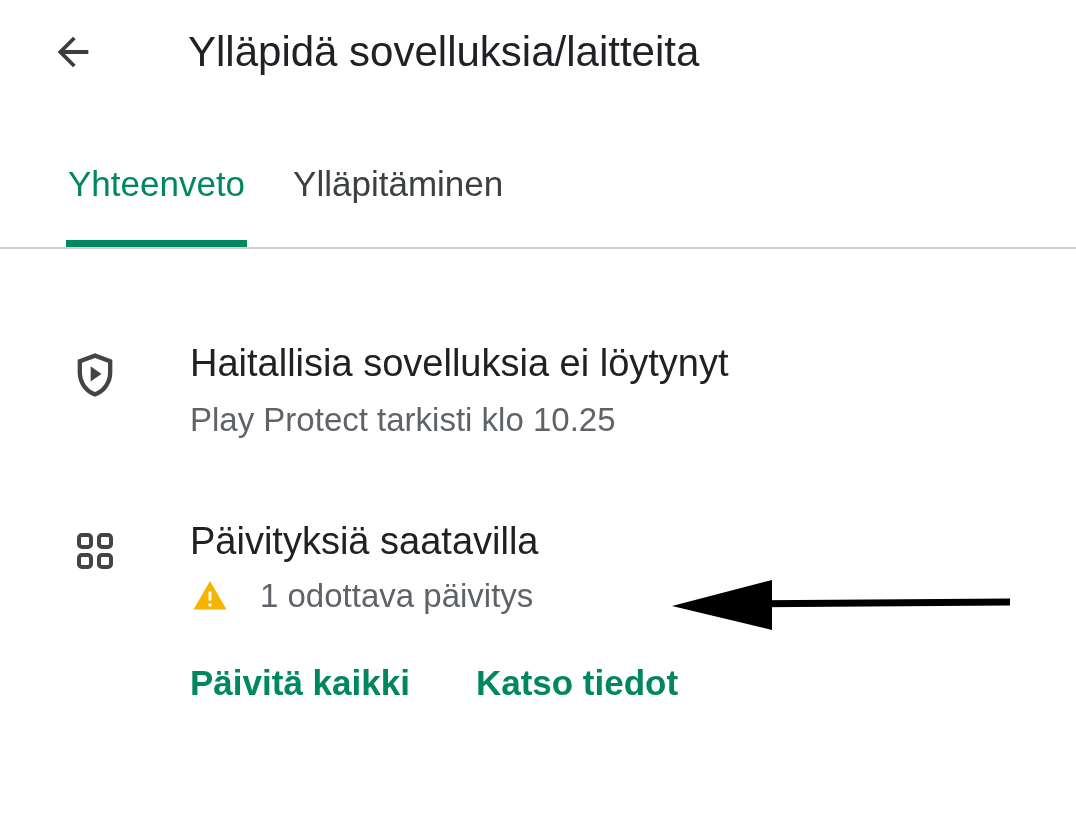 This screenshot has width=1076, height=822. Describe the element at coordinates (365, 541) in the screenshot. I see `item-title: Päivityksiä saatavilla` at that location.